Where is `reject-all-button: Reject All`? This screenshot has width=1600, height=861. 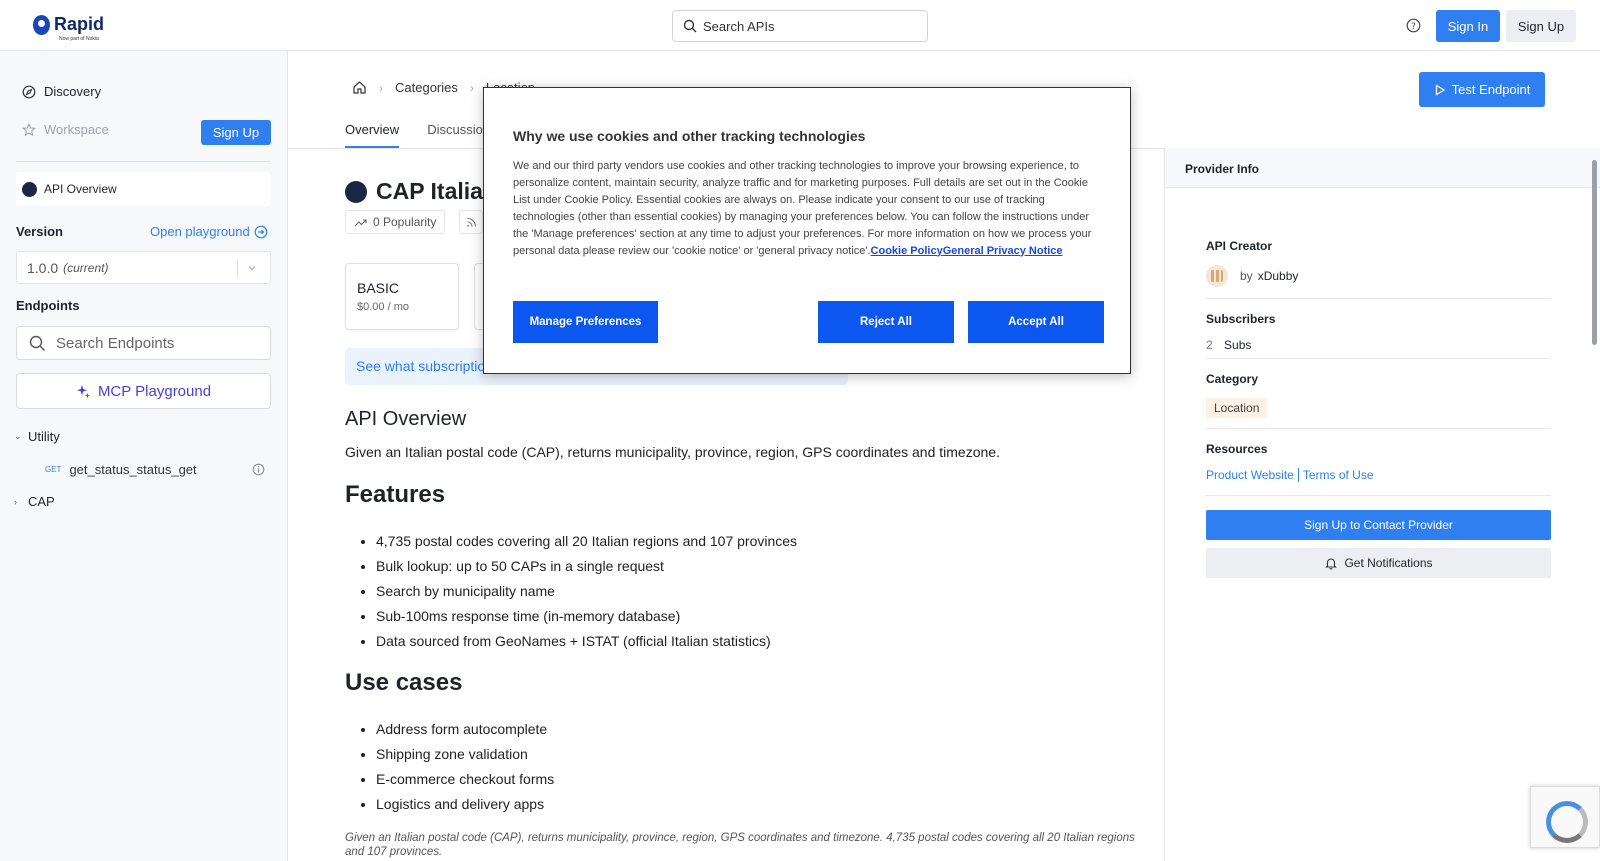
reject-all-button: Reject All is located at coordinates (886, 322).